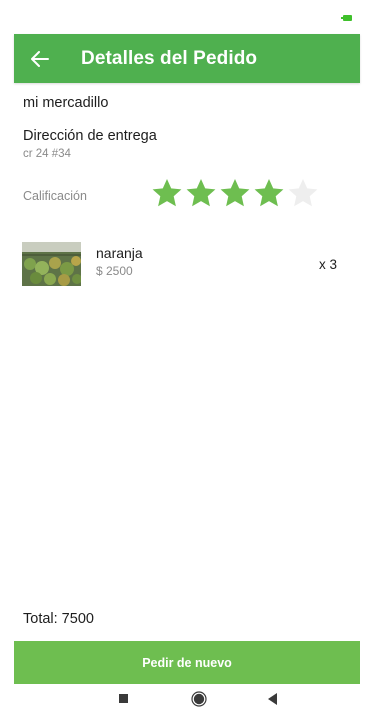 This screenshot has width=374, height=714. Describe the element at coordinates (199, 699) in the screenshot. I see `circle-icon` at that location.